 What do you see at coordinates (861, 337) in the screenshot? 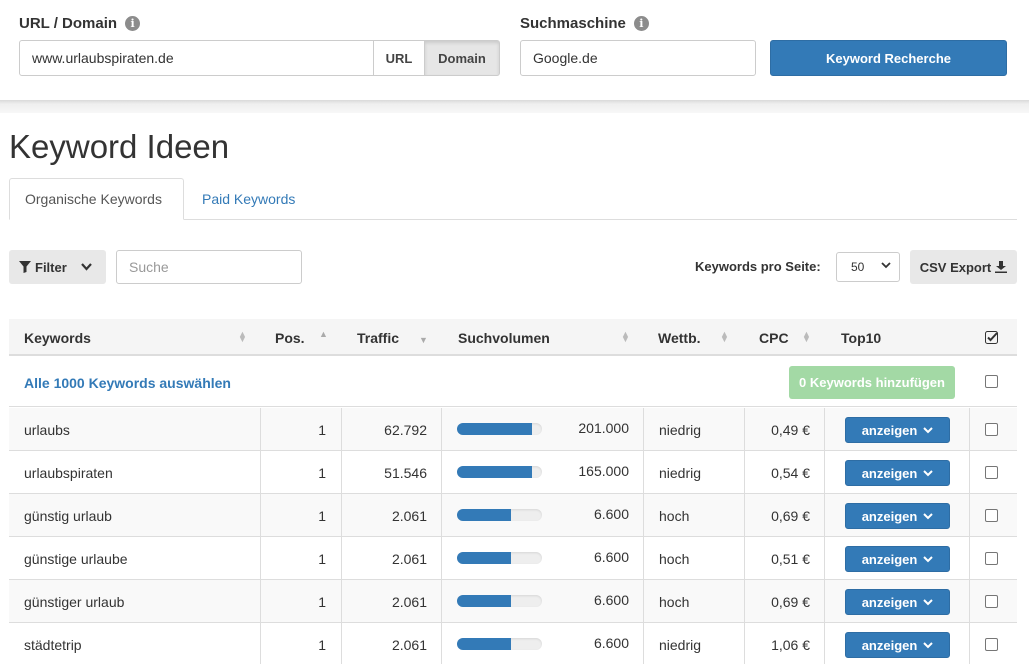
I see `column-top10: Top10` at bounding box center [861, 337].